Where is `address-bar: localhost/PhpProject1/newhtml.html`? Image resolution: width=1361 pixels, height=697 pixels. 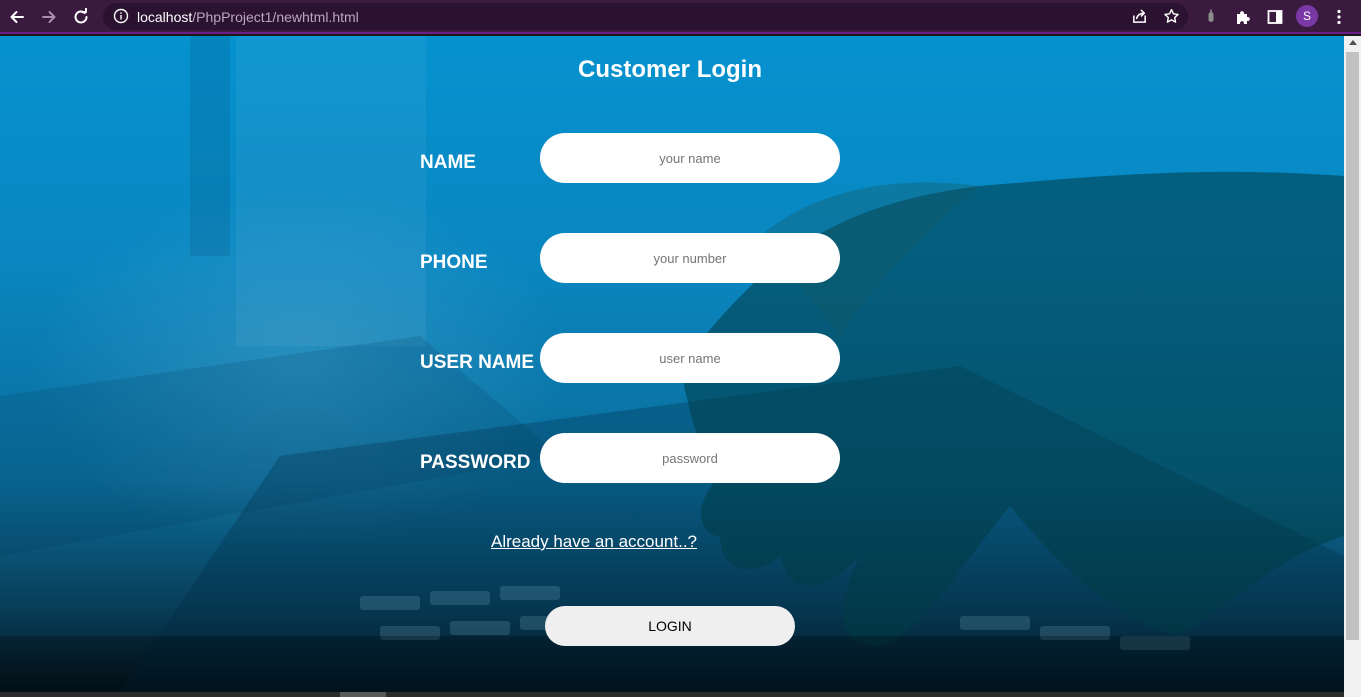 address-bar: localhost/PhpProject1/newhtml.html is located at coordinates (645, 16).